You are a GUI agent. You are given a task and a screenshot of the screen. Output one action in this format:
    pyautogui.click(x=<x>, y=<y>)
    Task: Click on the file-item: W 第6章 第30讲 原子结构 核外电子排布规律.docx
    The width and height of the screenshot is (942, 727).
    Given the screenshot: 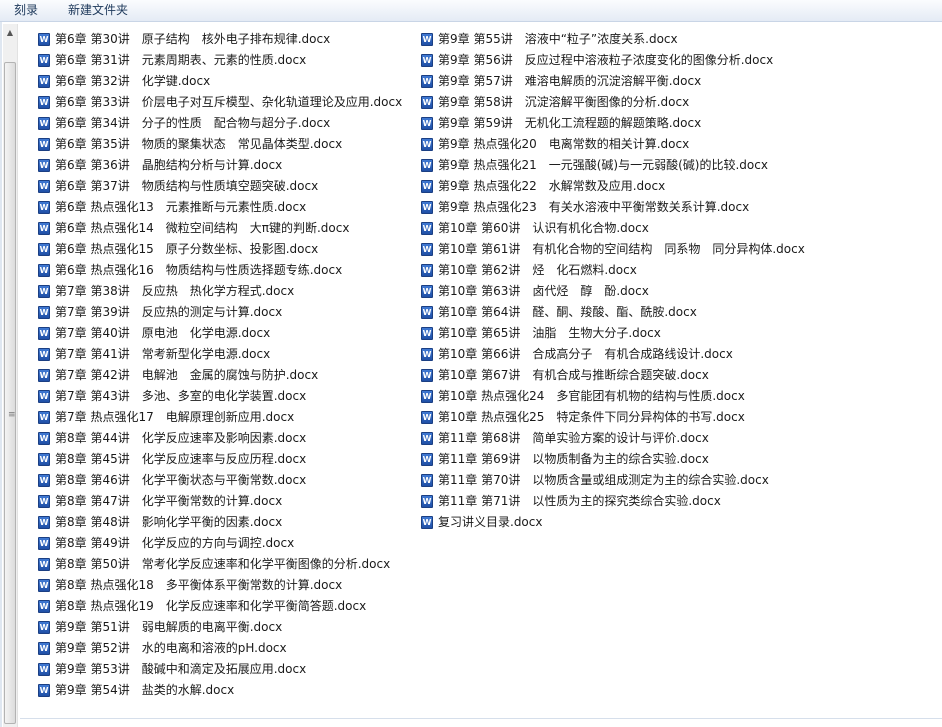 What is the action you would take?
    pyautogui.click(x=220, y=39)
    